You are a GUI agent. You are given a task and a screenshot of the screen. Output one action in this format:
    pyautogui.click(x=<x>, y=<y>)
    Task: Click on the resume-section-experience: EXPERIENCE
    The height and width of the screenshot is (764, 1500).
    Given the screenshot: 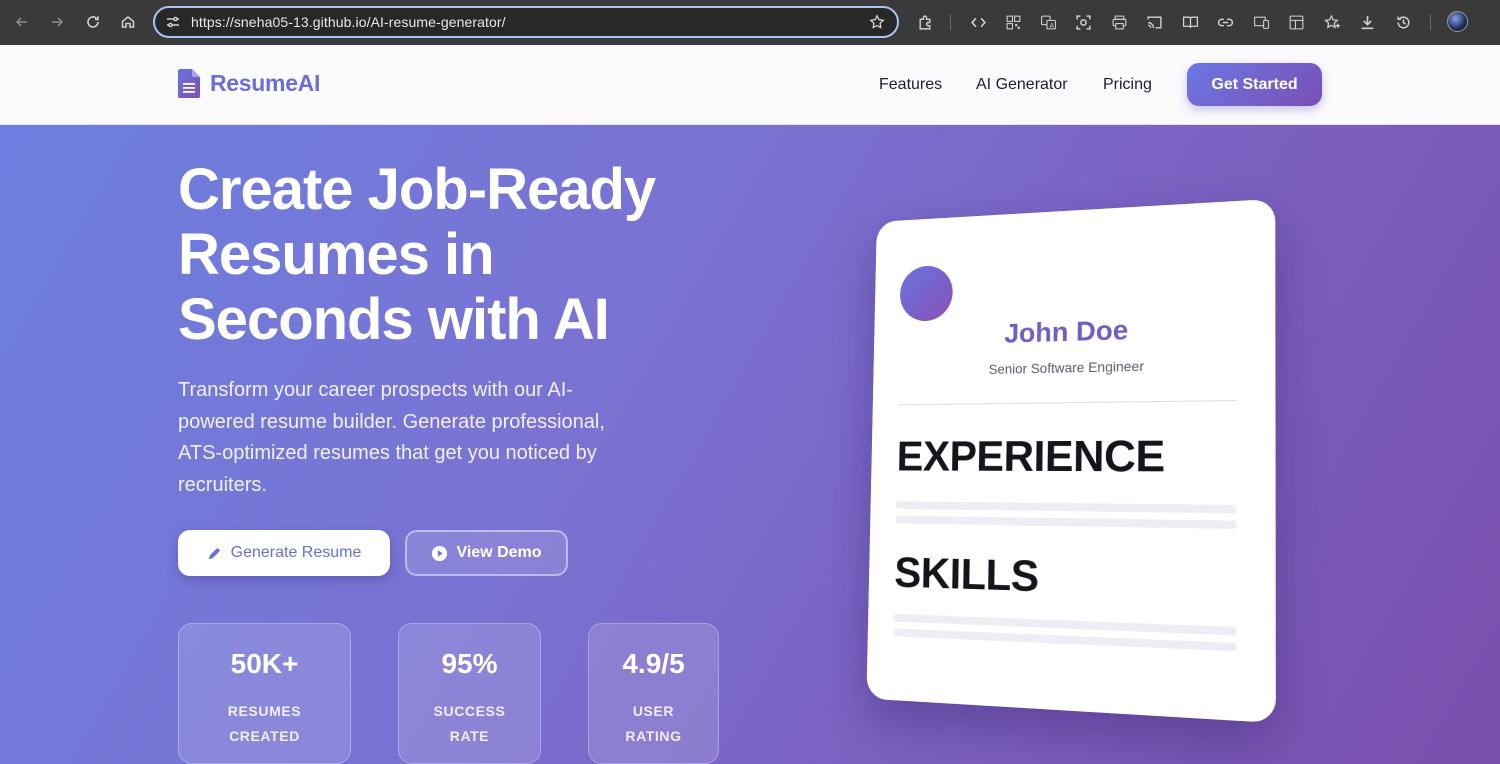 What is the action you would take?
    pyautogui.click(x=1030, y=456)
    